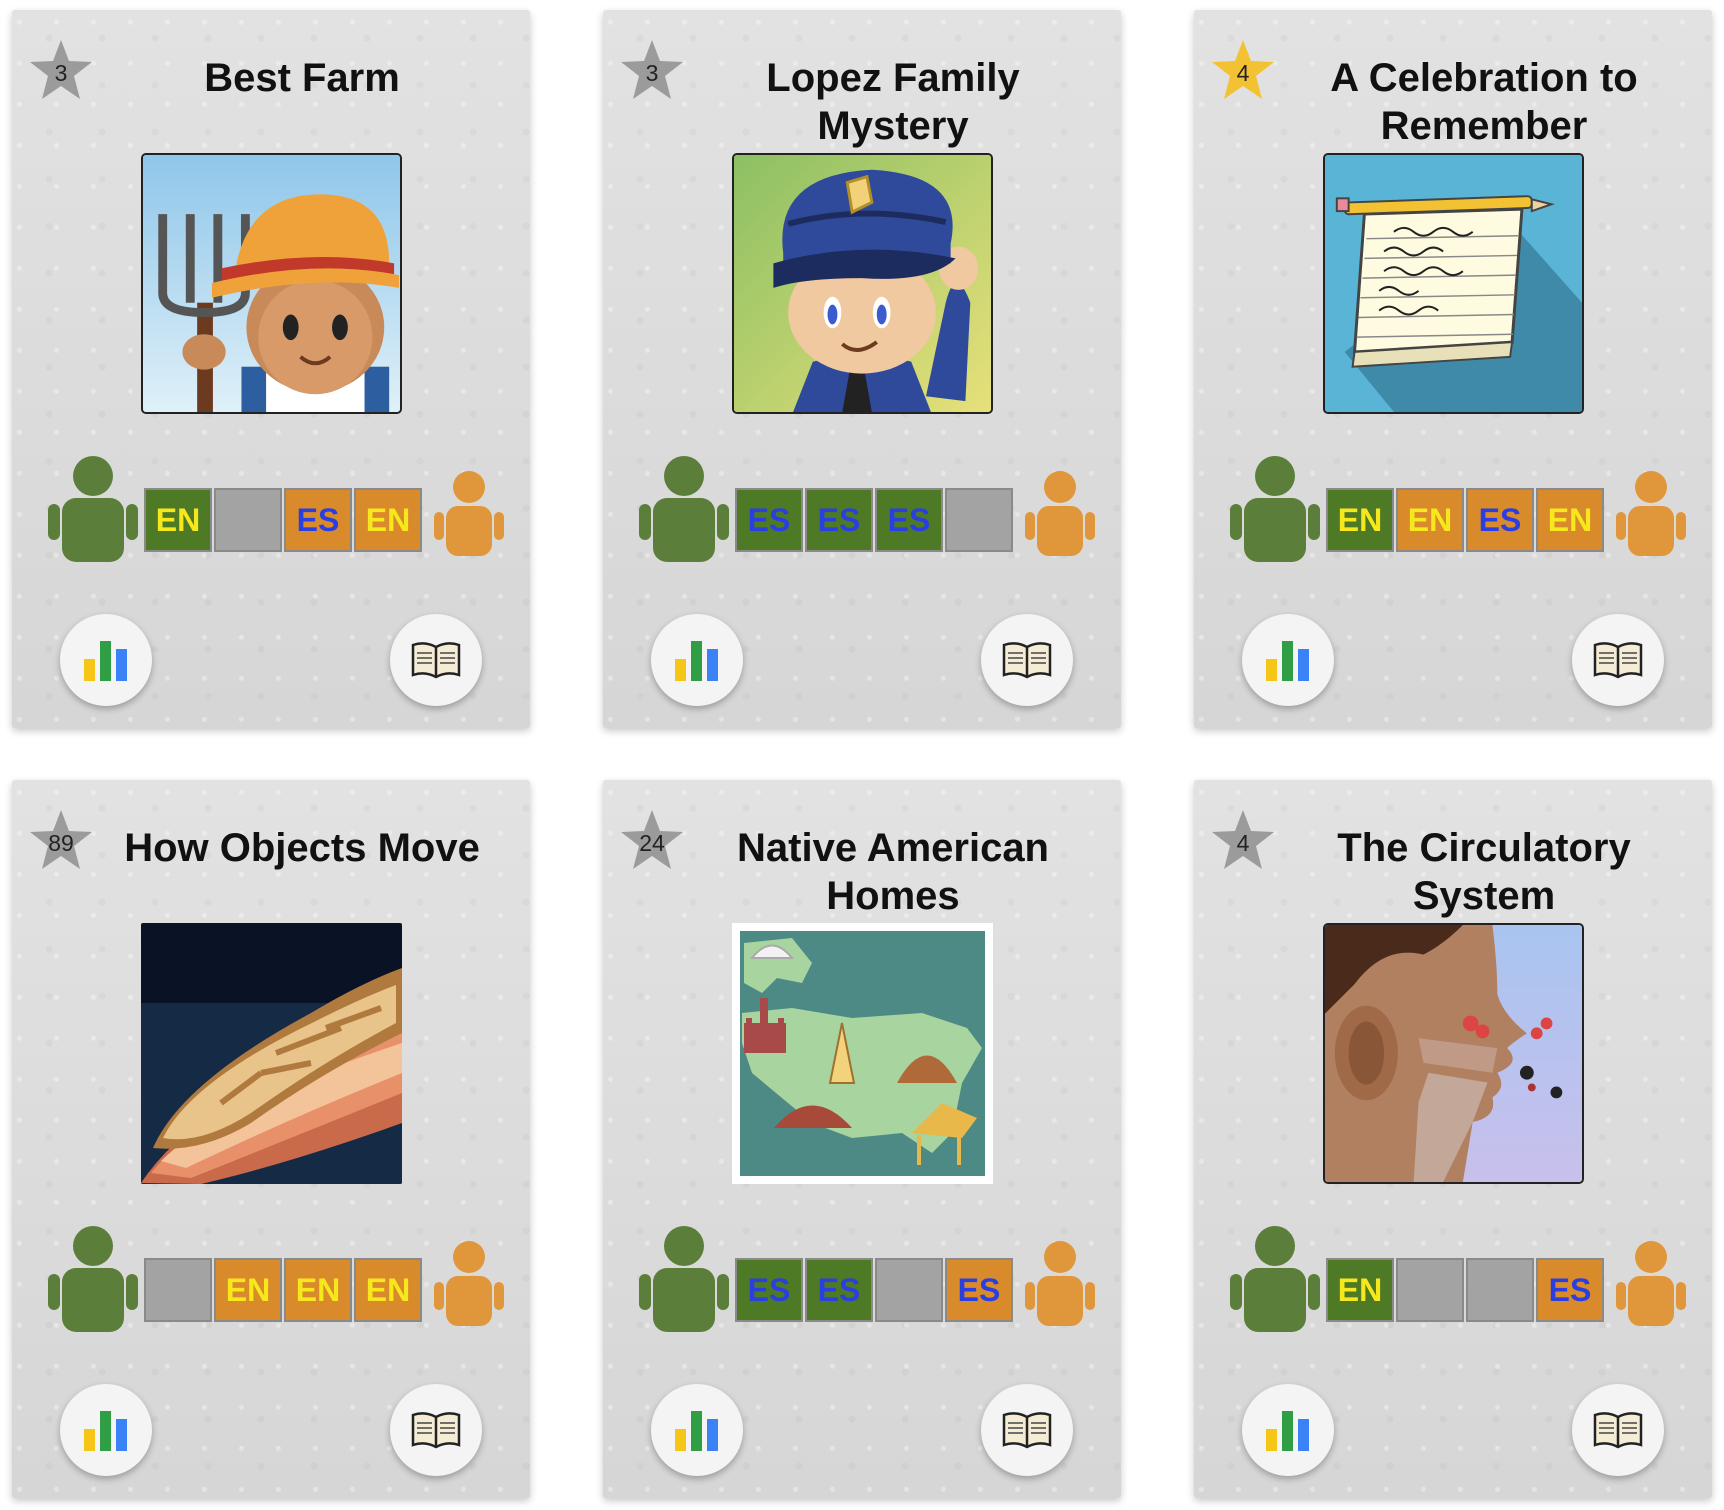  Describe the element at coordinates (271, 1053) in the screenshot. I see `boat-image` at that location.